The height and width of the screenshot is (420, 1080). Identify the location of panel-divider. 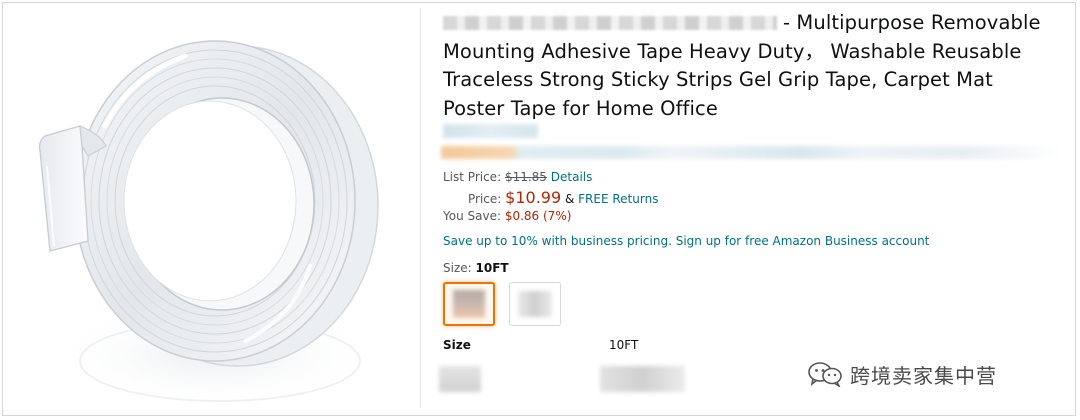
(420, 208).